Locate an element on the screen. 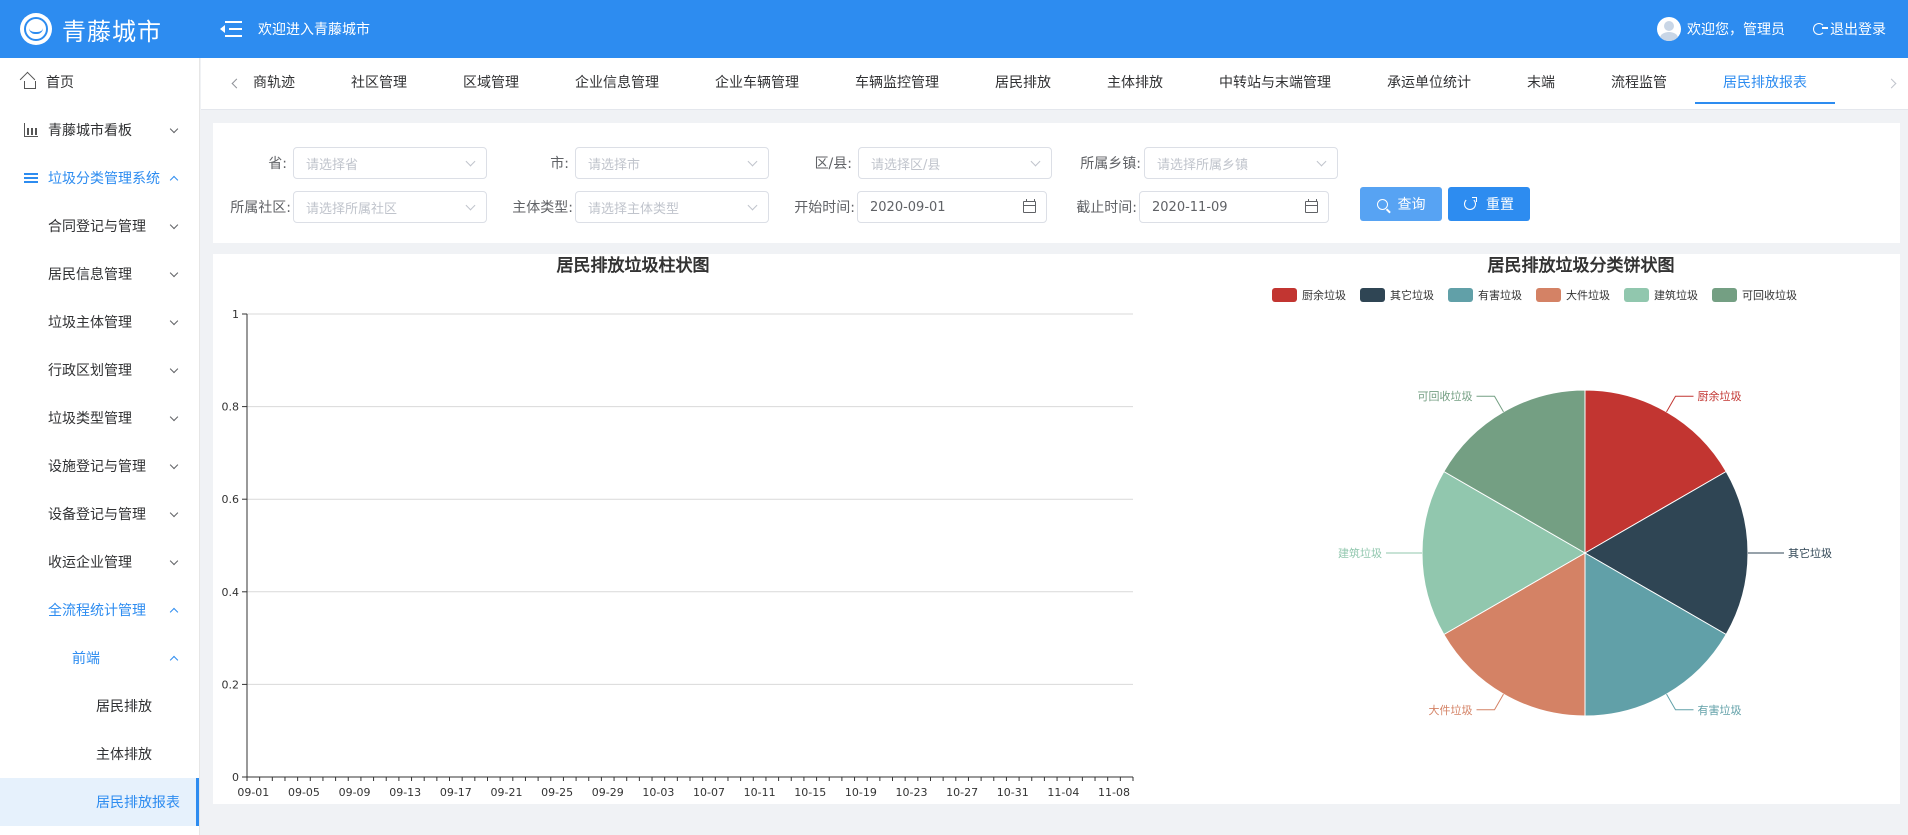 Image resolution: width=1908 pixels, height=835 pixels. sidebar-item-8: 设施登记与管理 is located at coordinates (99, 466).